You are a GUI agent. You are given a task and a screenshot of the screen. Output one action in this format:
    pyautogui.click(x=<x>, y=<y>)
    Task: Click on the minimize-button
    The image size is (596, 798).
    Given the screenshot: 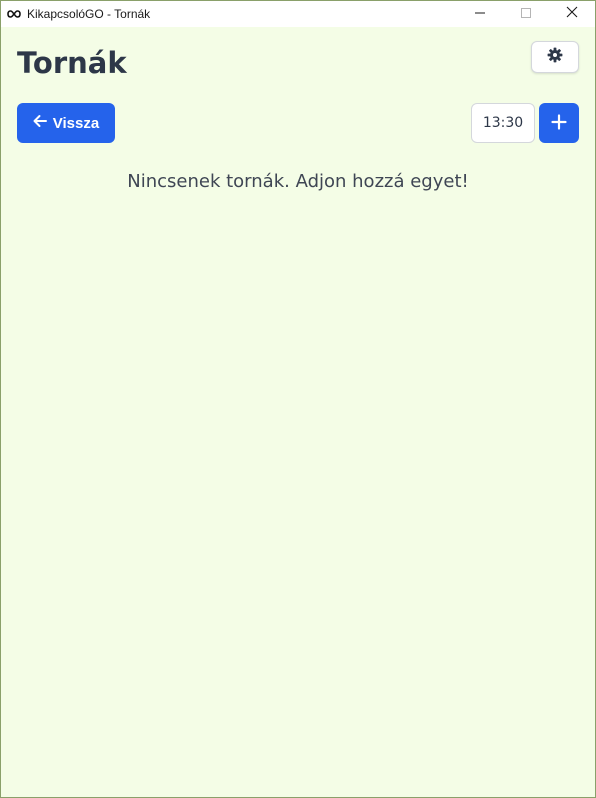 What is the action you would take?
    pyautogui.click(x=480, y=14)
    